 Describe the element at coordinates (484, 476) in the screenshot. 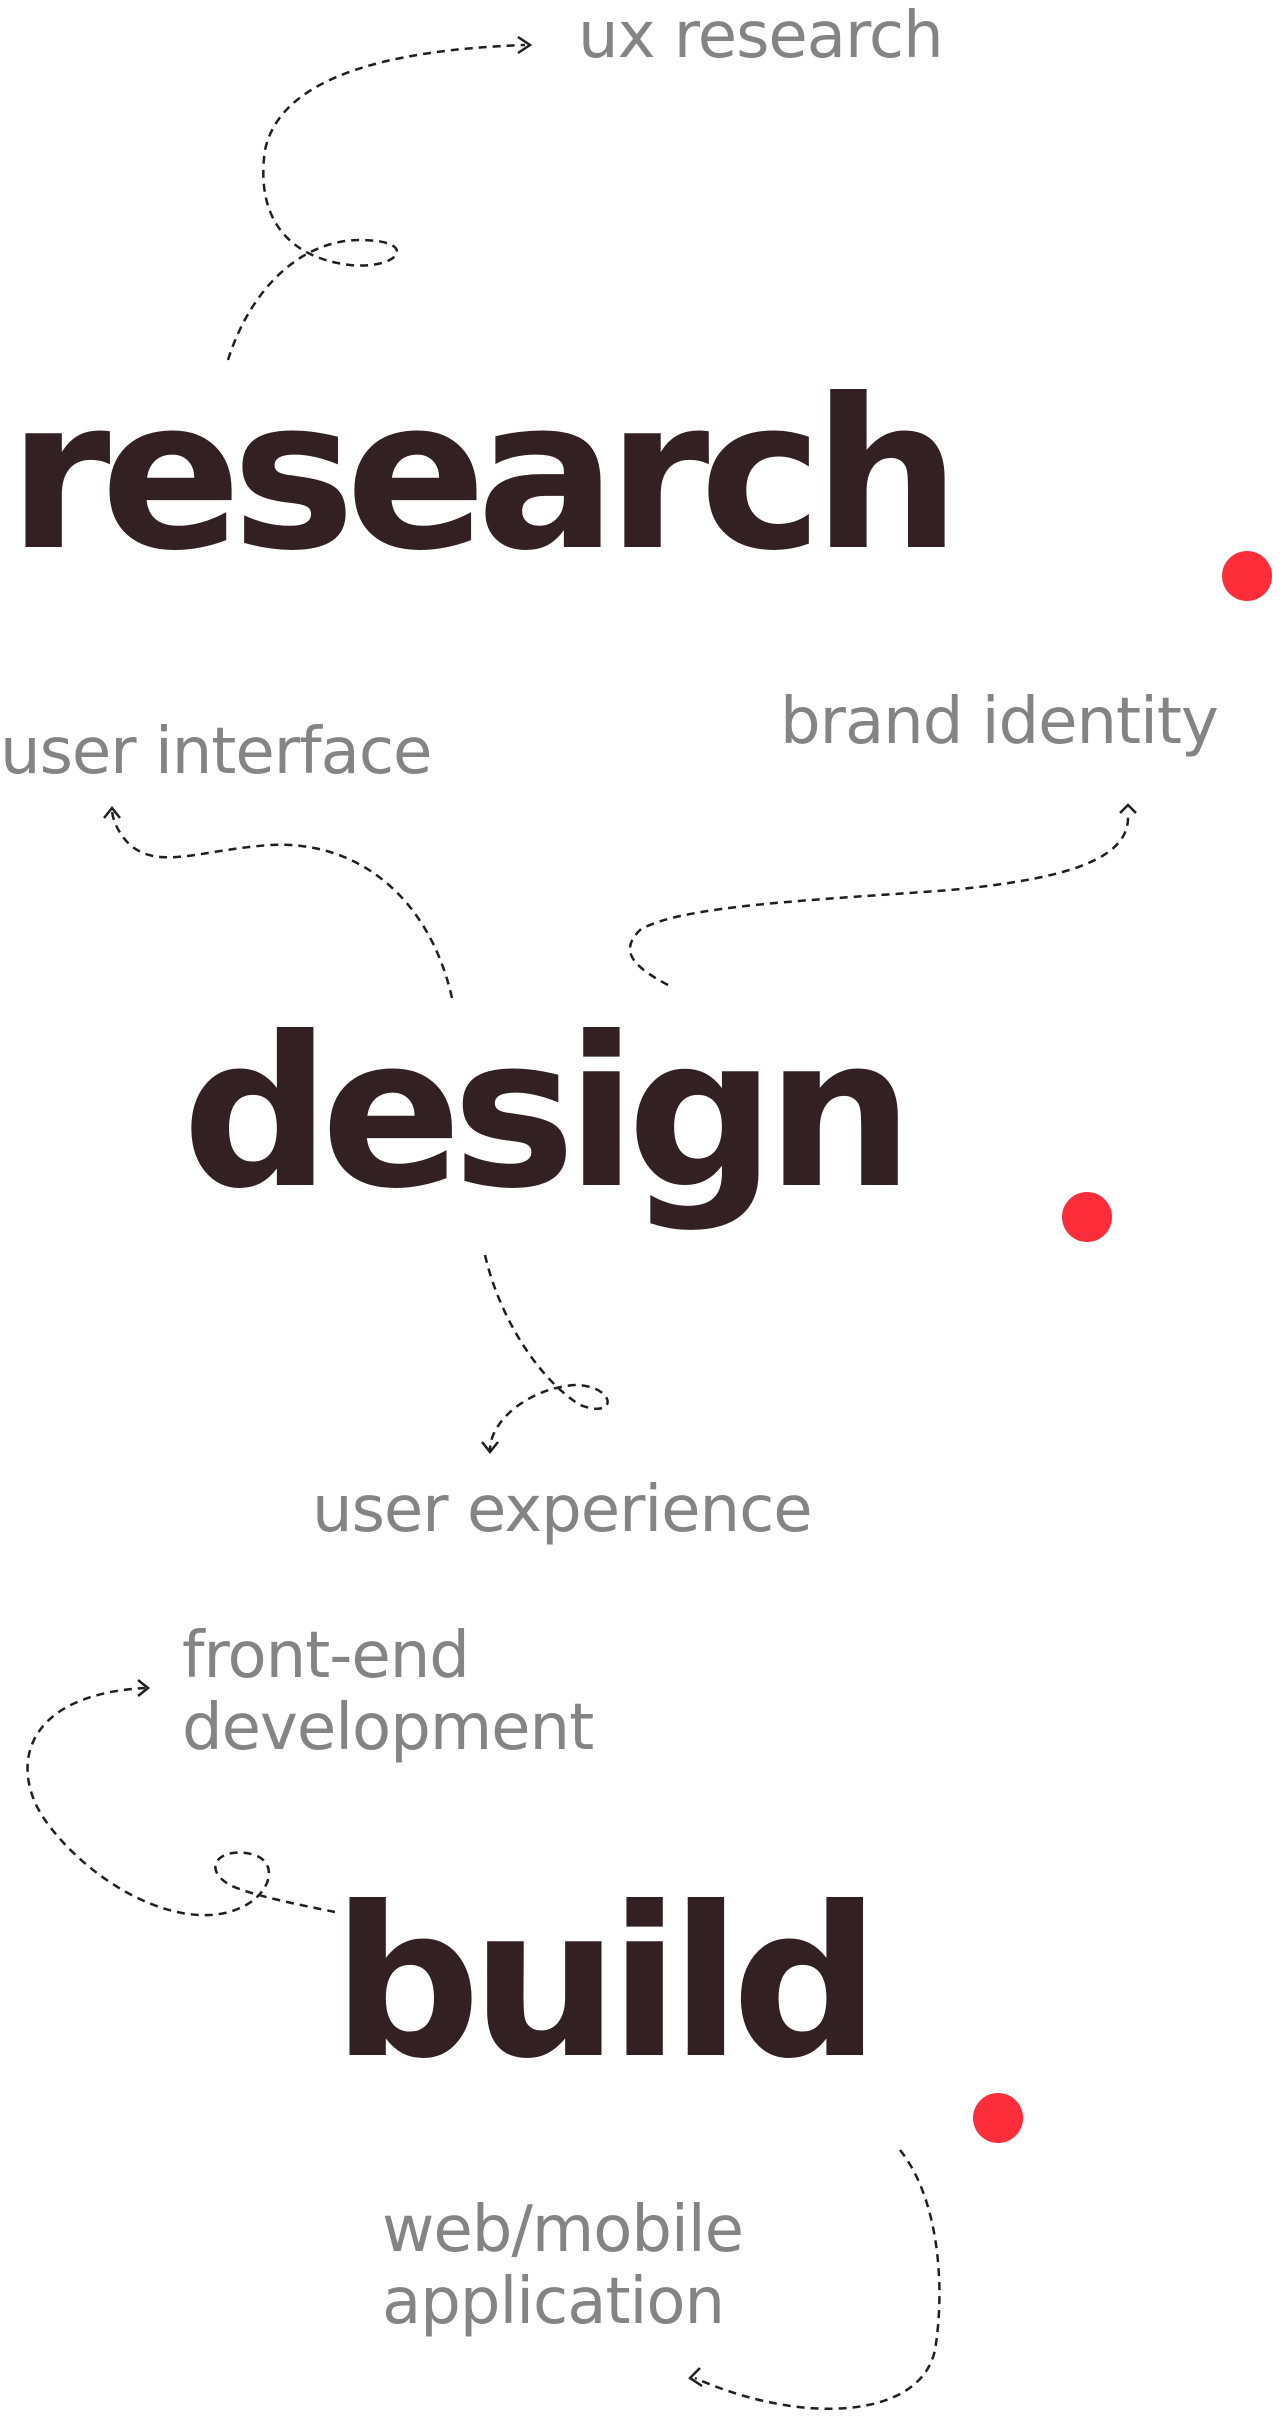

I see `stage-heading-research: research` at that location.